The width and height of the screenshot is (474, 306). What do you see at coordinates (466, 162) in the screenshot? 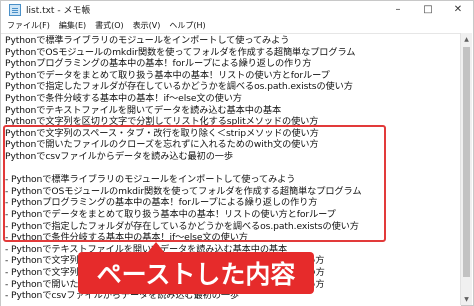
I see `scroll-thumb` at bounding box center [466, 162].